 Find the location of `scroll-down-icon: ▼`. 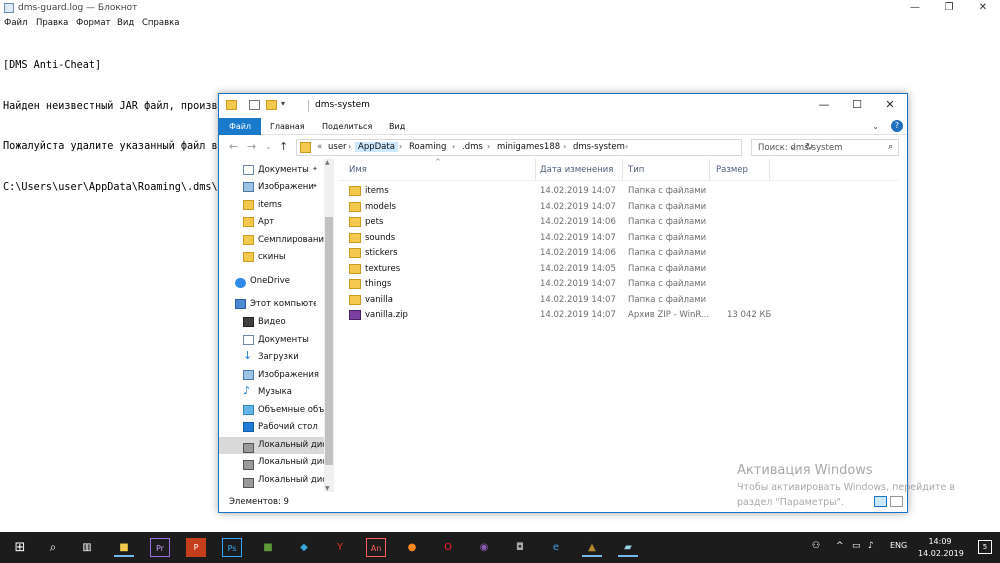

scroll-down-icon: ▼ is located at coordinates (327, 488).